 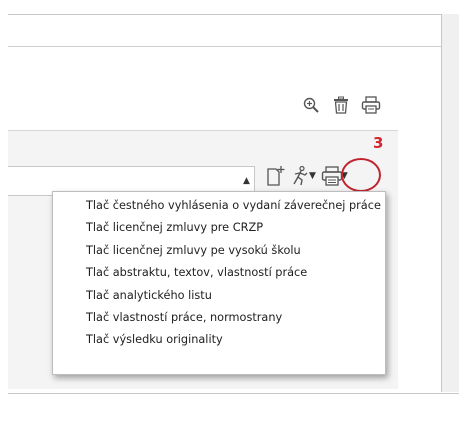 I want to click on menu-item-print-originality: Tlač výsledku originality, so click(x=219, y=340).